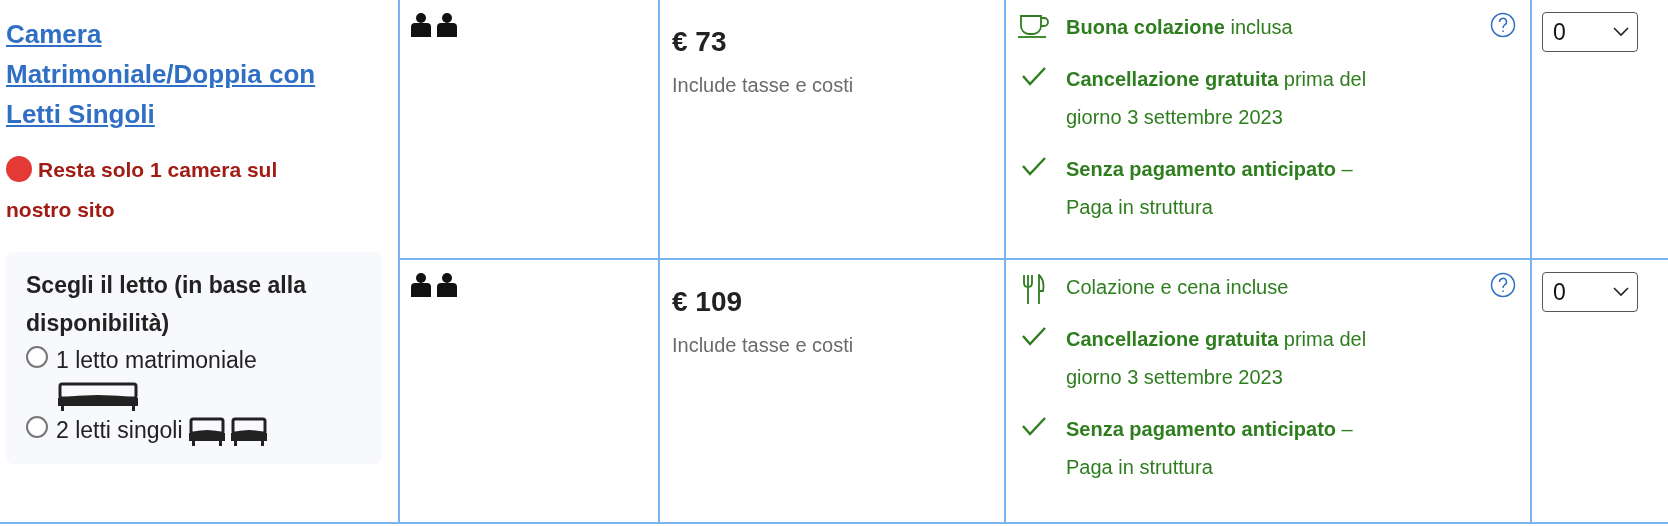  What do you see at coordinates (156, 360) in the screenshot?
I see `bed-option-label: 1 letto matrimoniale` at bounding box center [156, 360].